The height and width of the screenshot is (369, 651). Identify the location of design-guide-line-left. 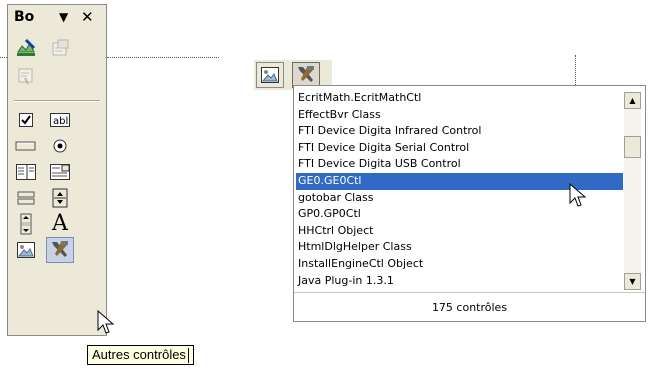
(3, 57).